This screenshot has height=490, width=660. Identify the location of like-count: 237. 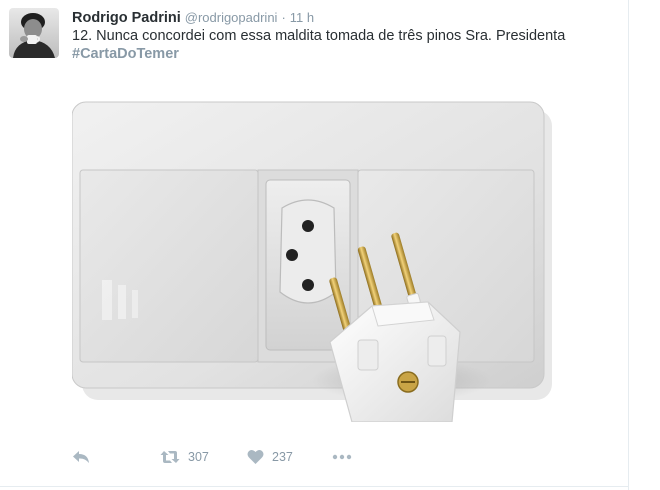
(282, 457).